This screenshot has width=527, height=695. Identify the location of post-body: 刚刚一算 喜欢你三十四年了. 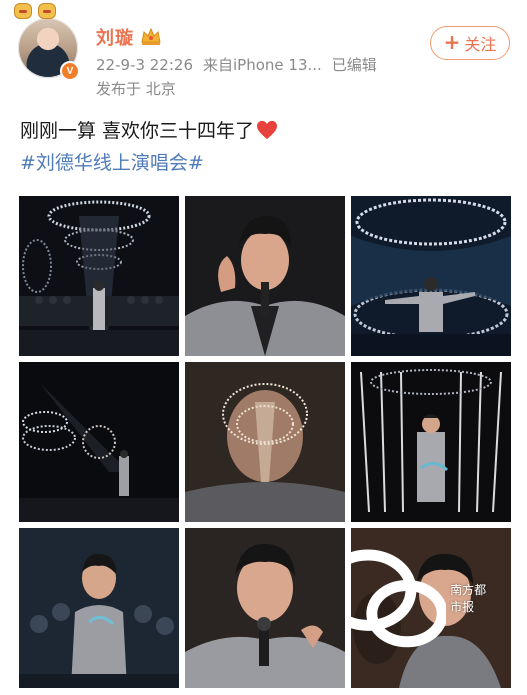
(137, 131).